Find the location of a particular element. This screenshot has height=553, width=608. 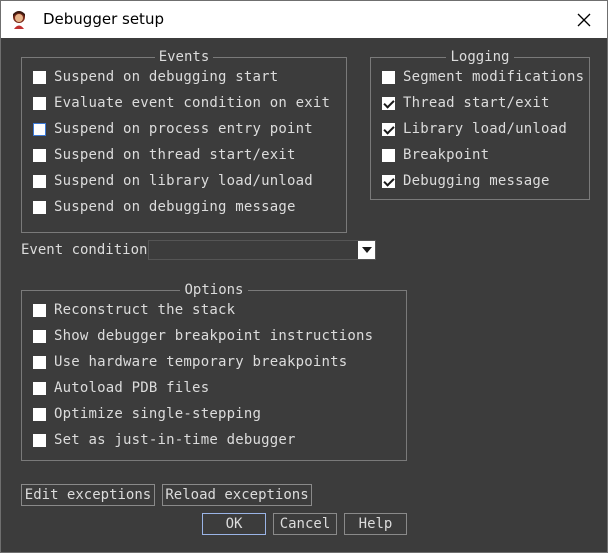

checkbox-label: Use hardware temporary breakpoints is located at coordinates (201, 362).